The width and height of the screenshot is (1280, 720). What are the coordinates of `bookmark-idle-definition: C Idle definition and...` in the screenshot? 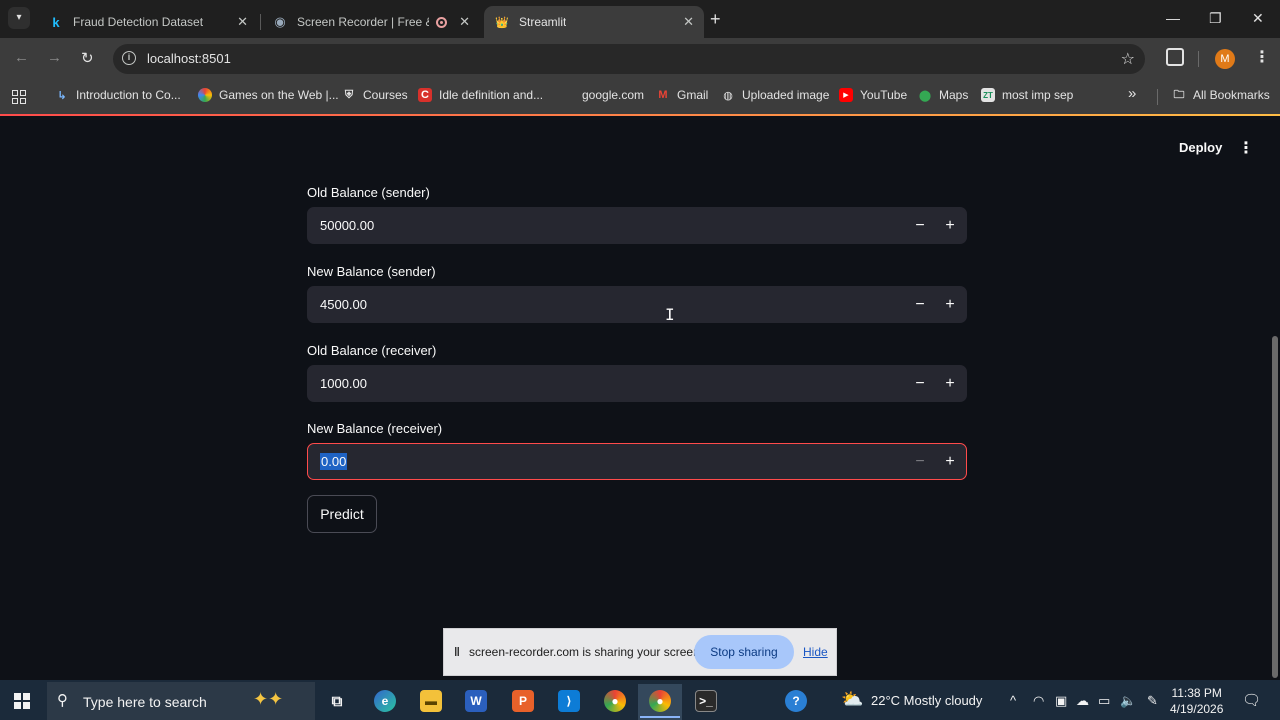 It's located at (480, 95).